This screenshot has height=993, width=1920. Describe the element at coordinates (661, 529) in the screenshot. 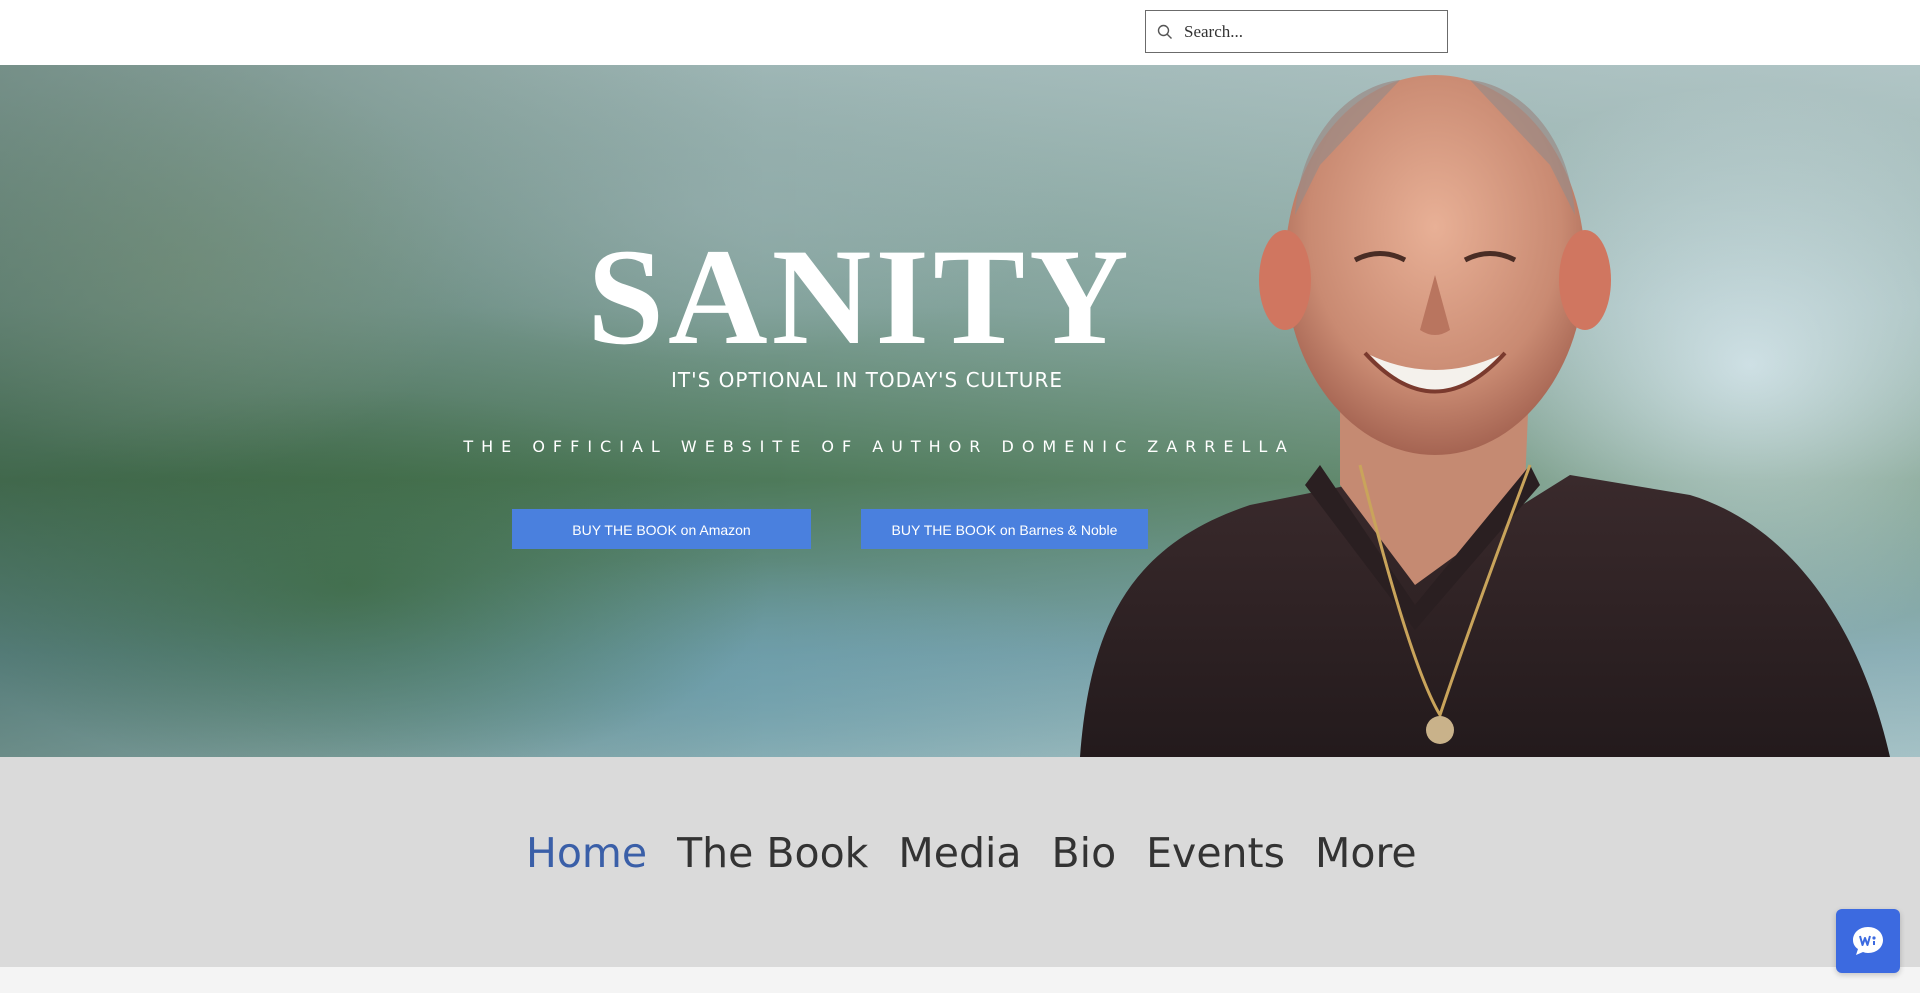

I see `buy-amazon-button: BUY THE BOOK on Amazon` at that location.